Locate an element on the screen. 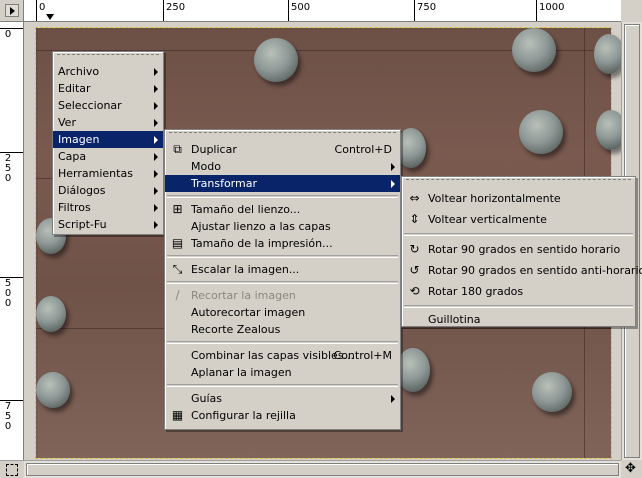 The width and height of the screenshot is (642, 478). rotate-180-icon: ⟲ is located at coordinates (414, 291).